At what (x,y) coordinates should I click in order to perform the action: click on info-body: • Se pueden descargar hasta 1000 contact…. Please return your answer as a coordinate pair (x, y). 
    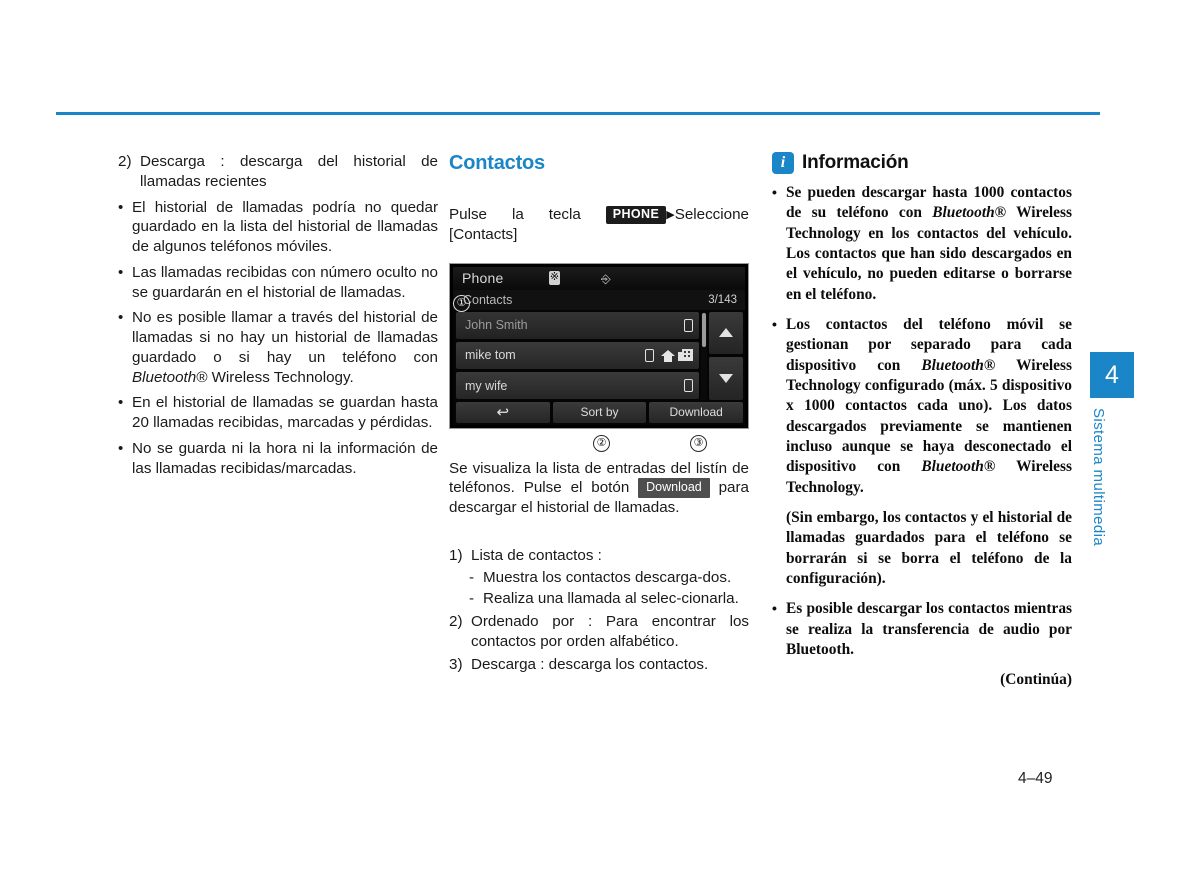
    Looking at the image, I should click on (922, 437).